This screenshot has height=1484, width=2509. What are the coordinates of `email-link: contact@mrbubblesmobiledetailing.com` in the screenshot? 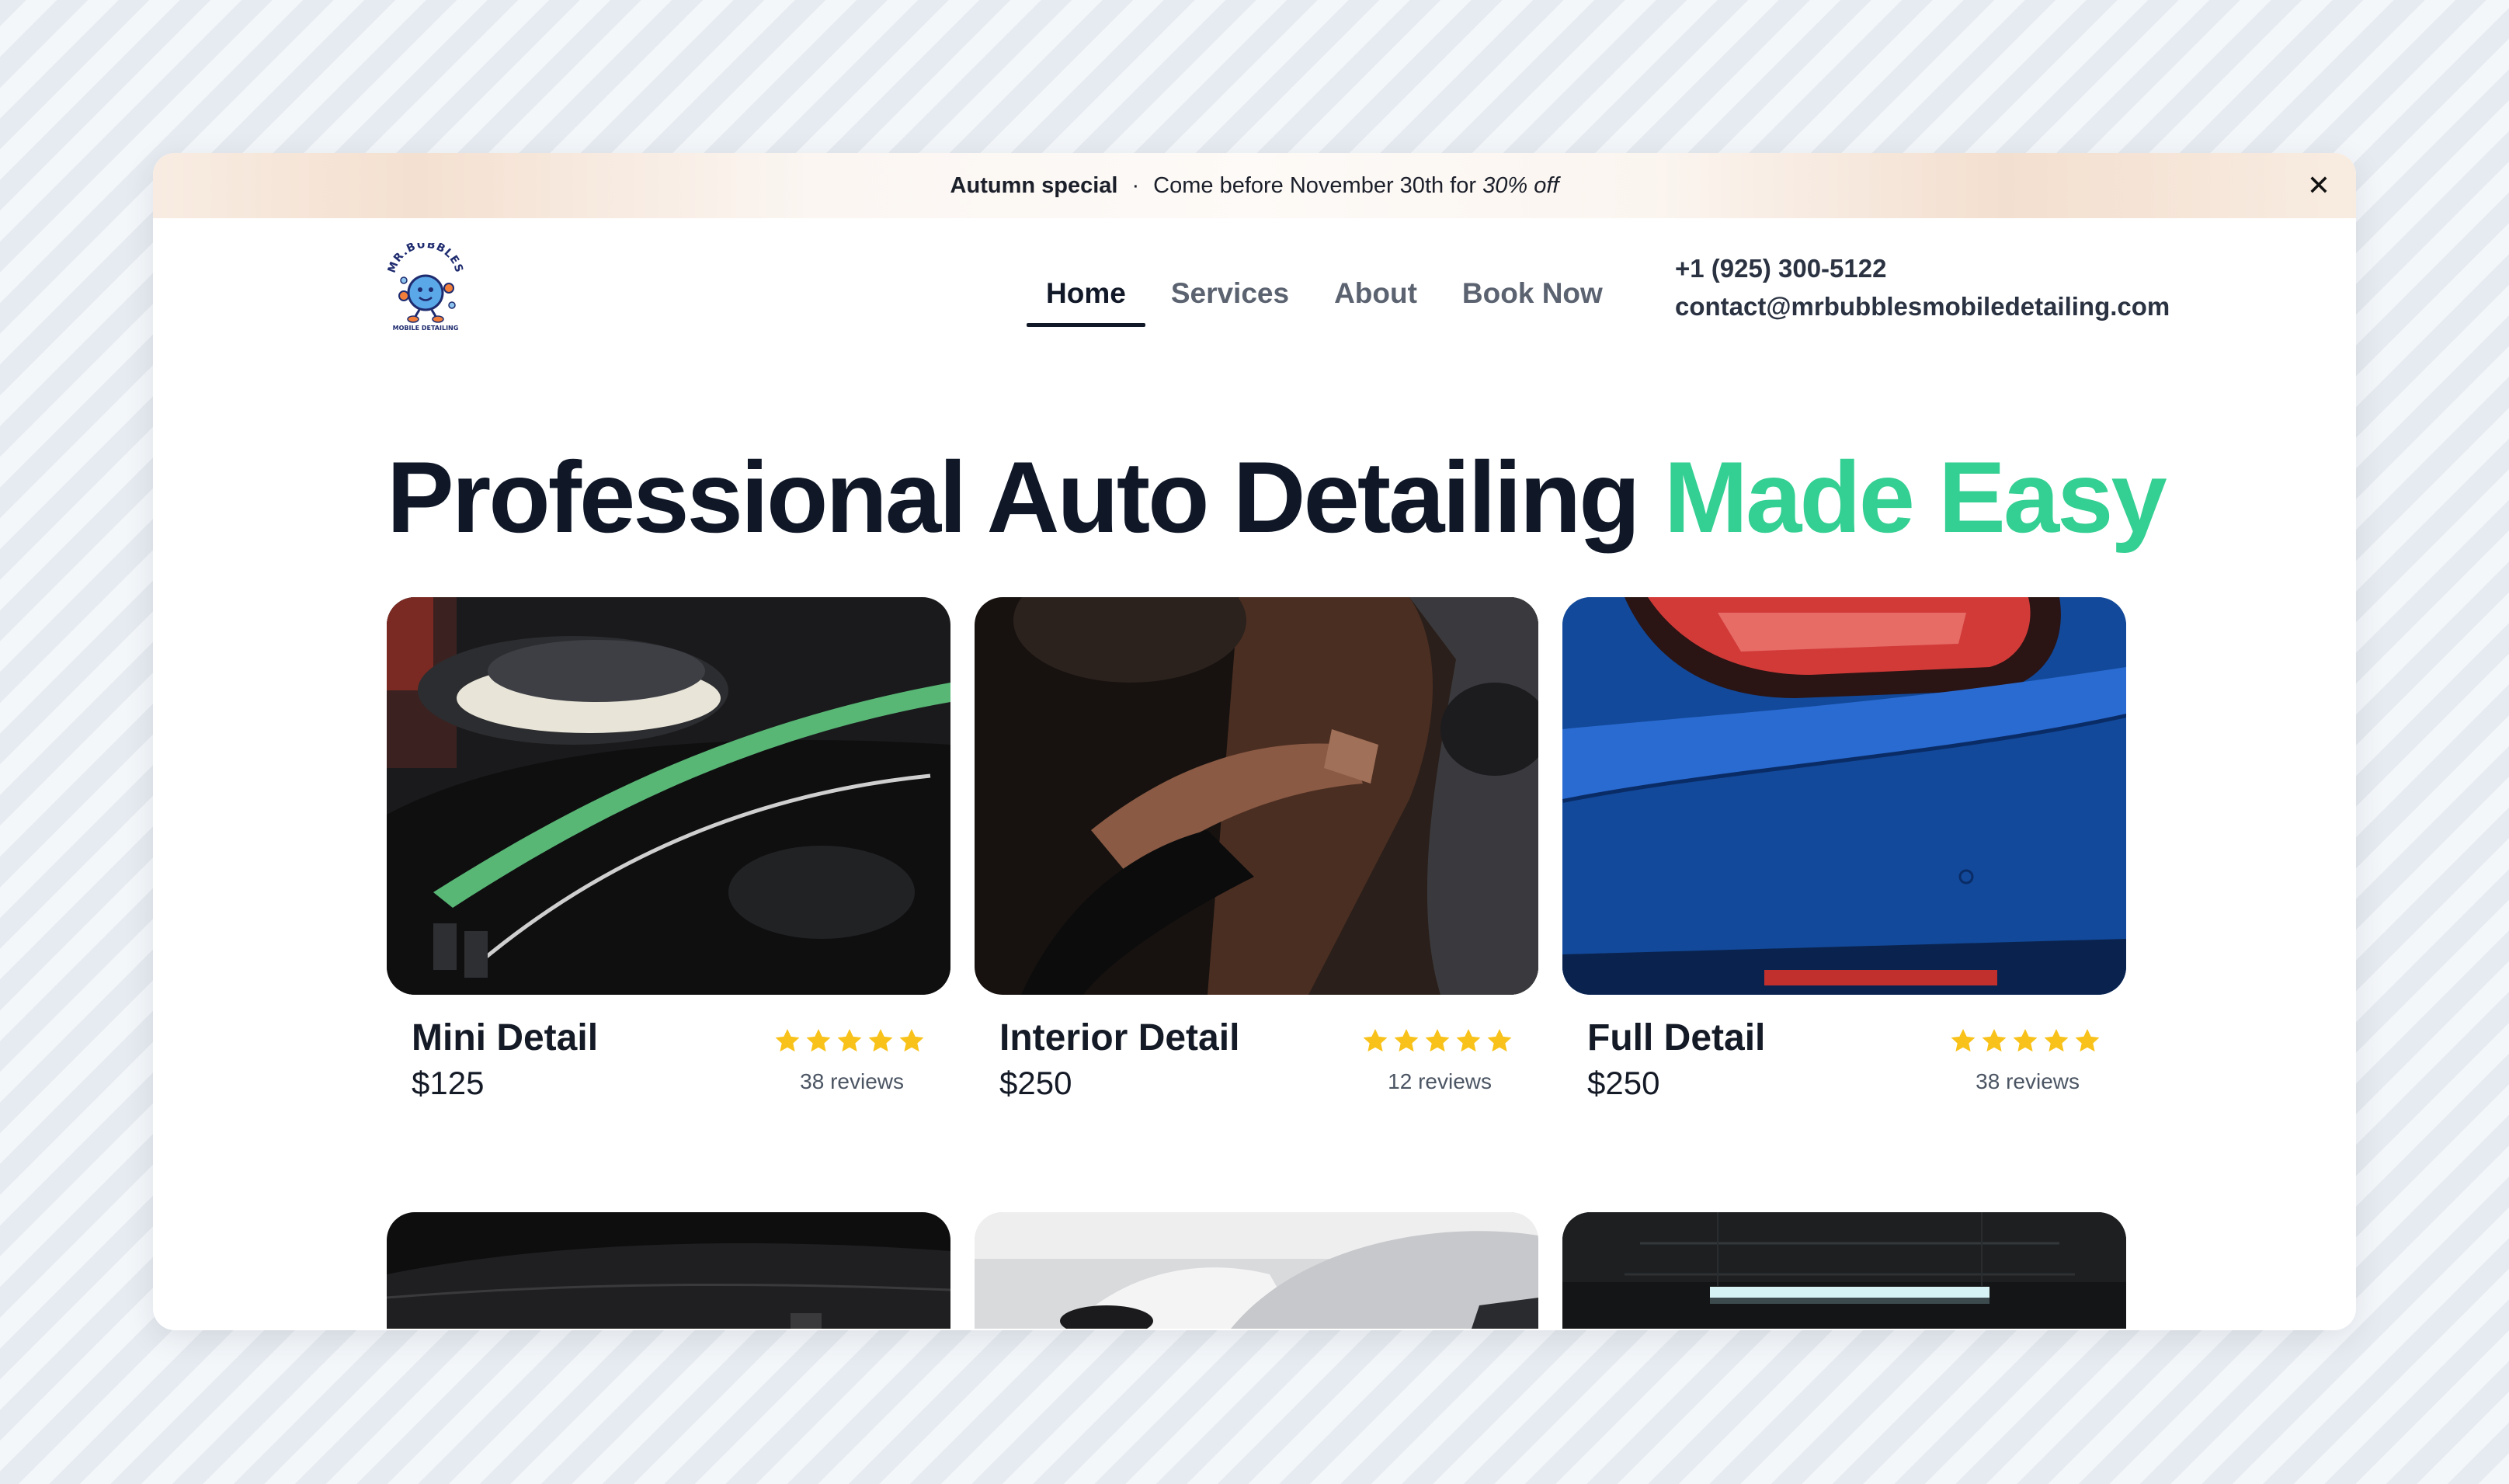 It's located at (1922, 306).